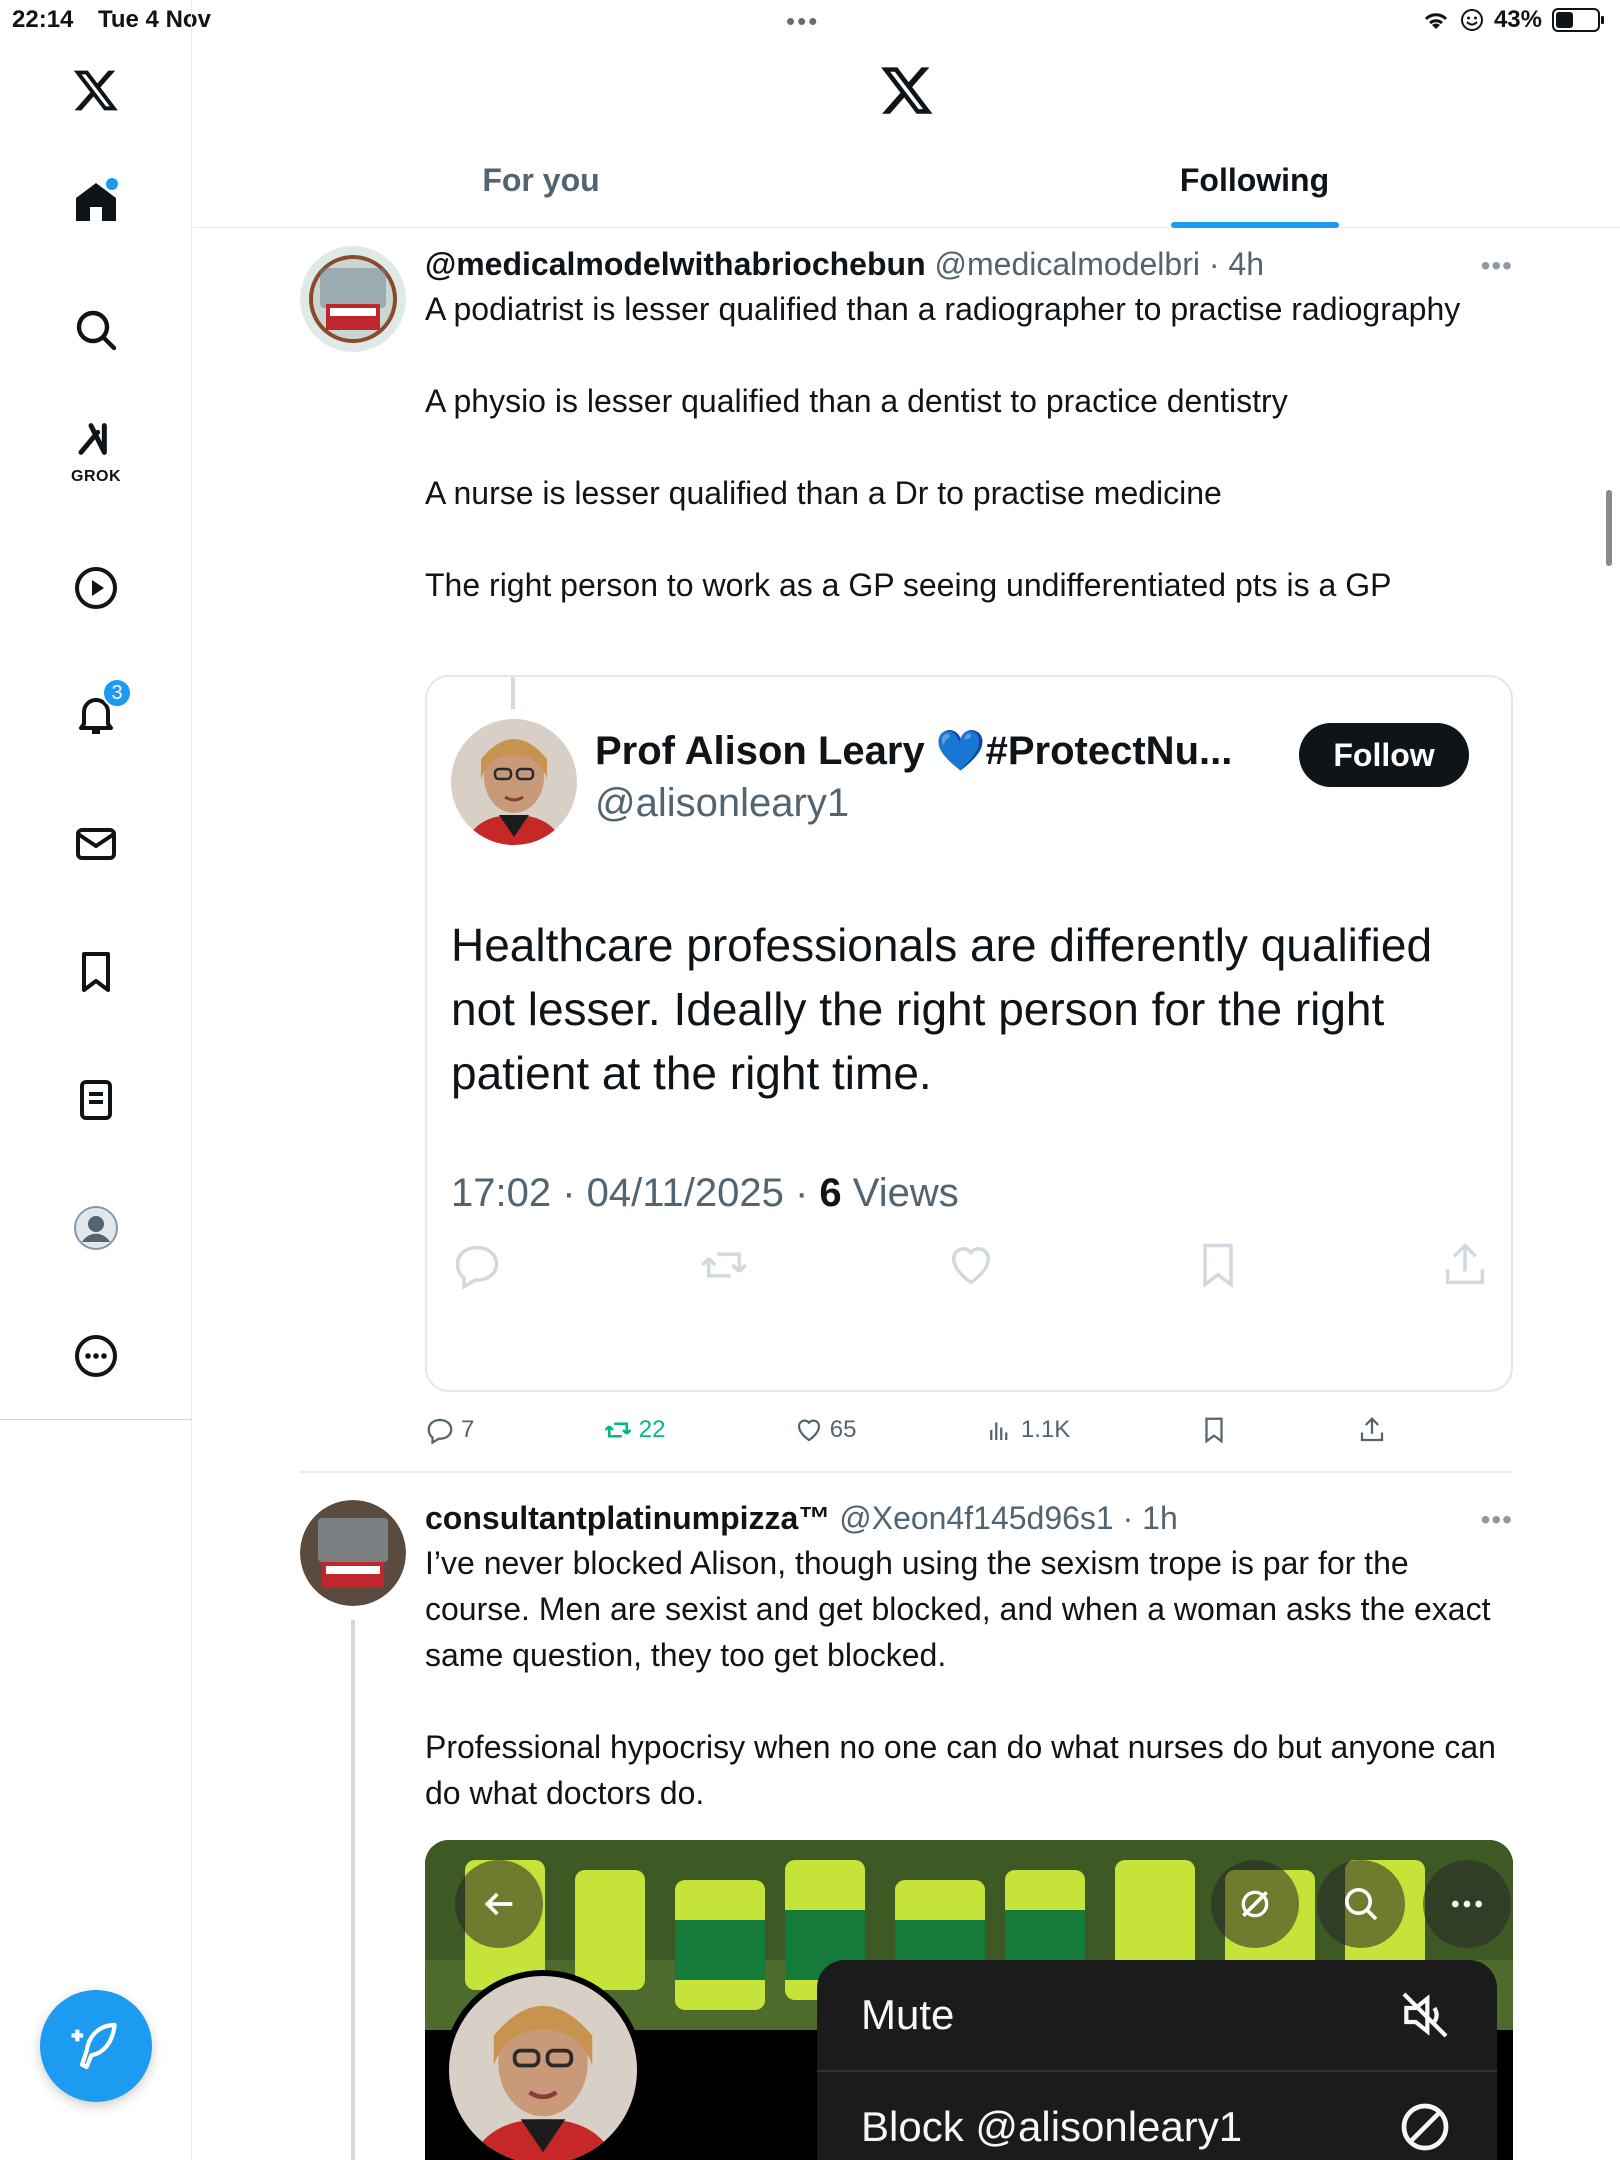  I want to click on search-icon, so click(1361, 1904).